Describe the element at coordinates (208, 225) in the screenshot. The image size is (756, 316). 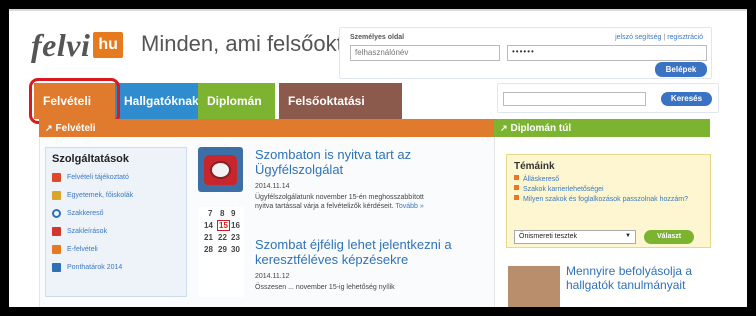
I see `calendar-day: 14` at that location.